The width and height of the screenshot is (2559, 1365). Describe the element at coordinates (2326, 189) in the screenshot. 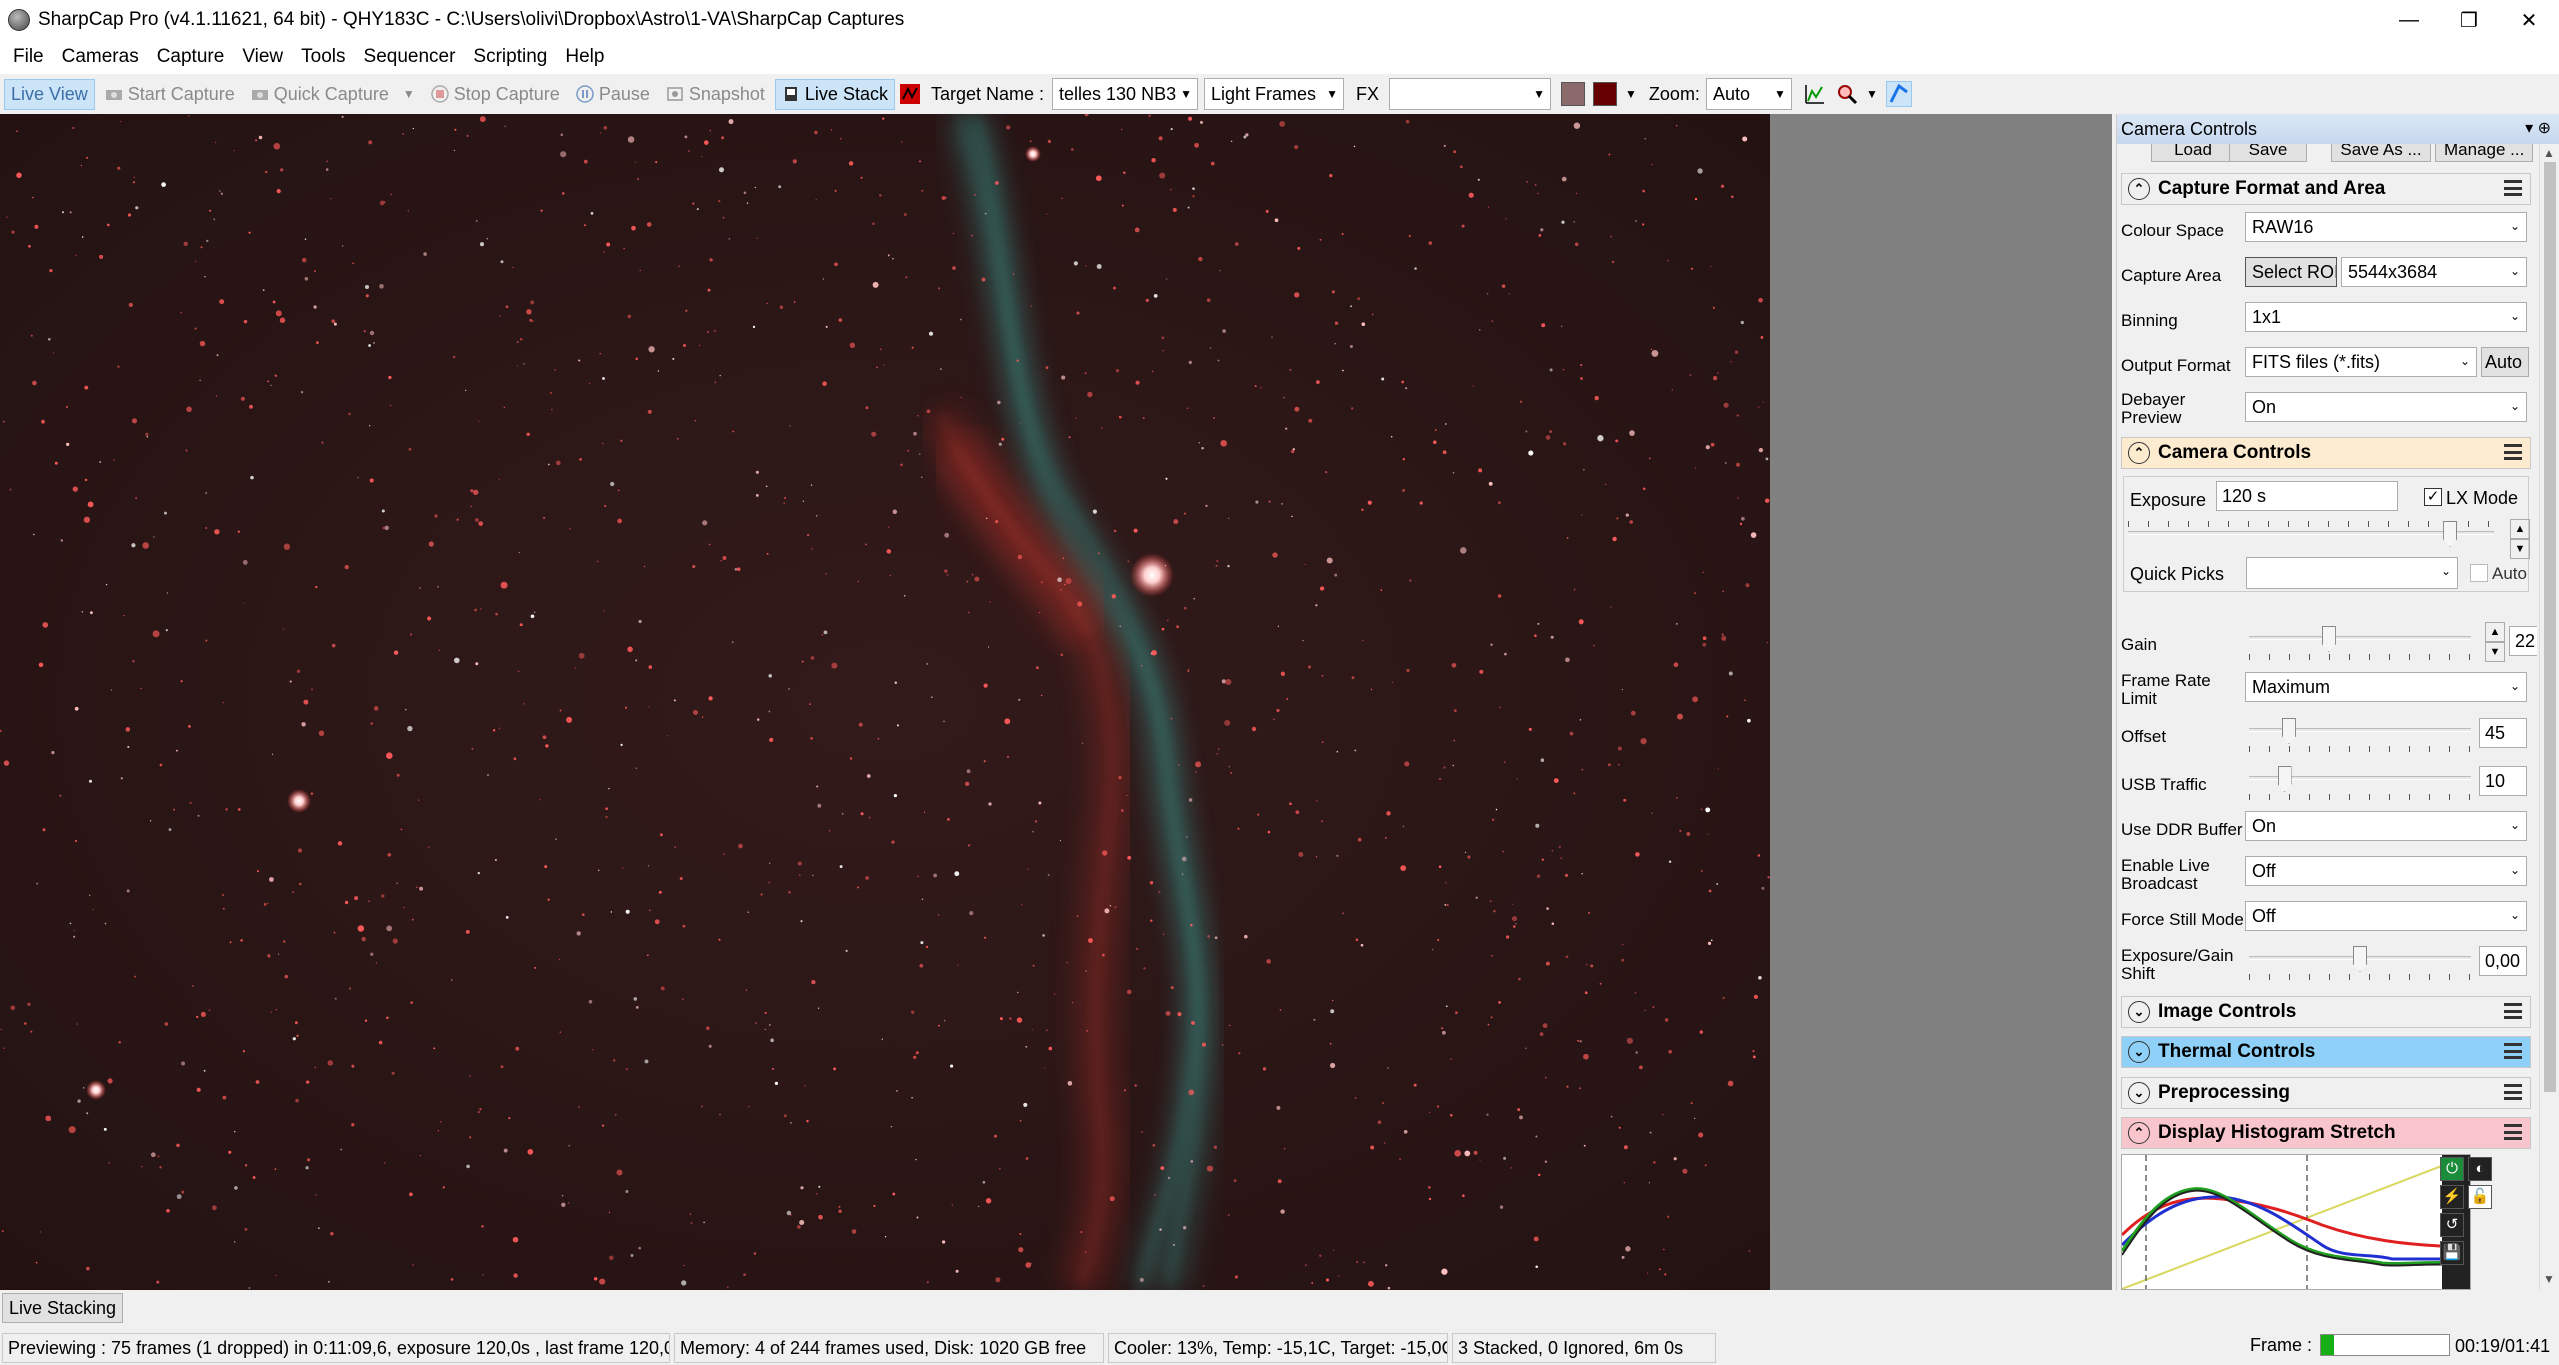

I see `capture-format-header: ⌃ Capture Format and Area` at that location.